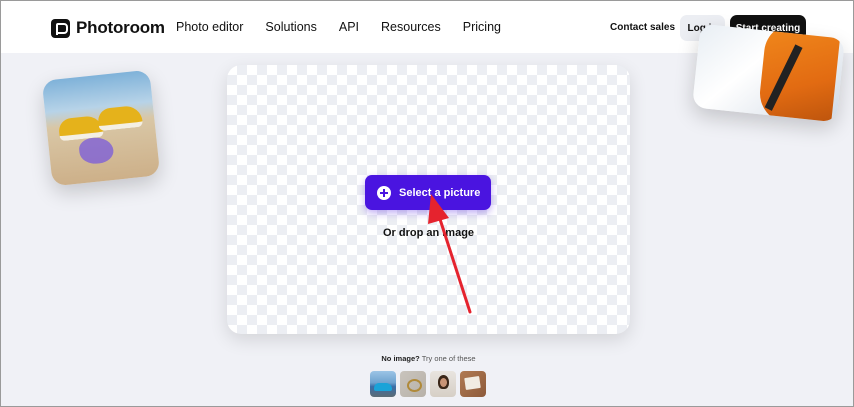  What do you see at coordinates (120, 27) in the screenshot?
I see `brand-name: Photoroom` at bounding box center [120, 27].